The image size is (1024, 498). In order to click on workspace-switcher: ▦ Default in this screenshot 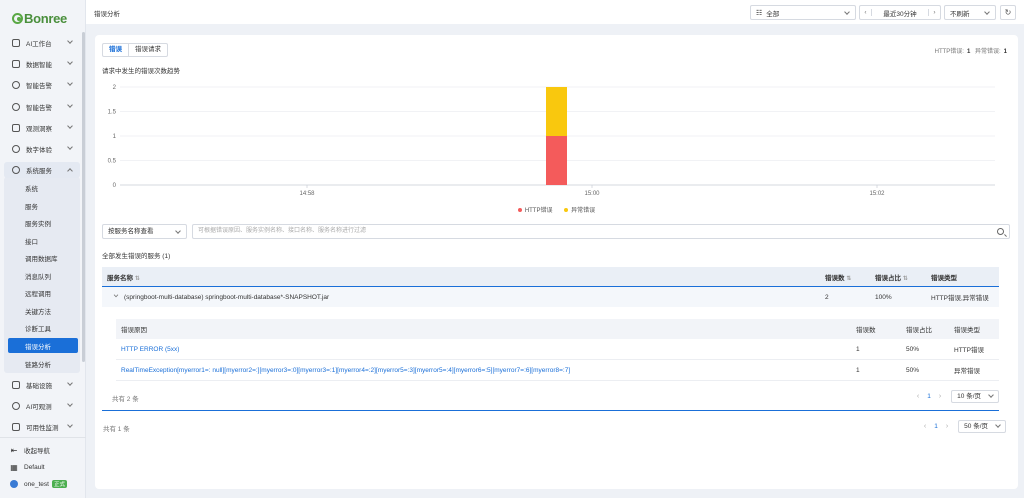, I will do `click(27, 467)`.